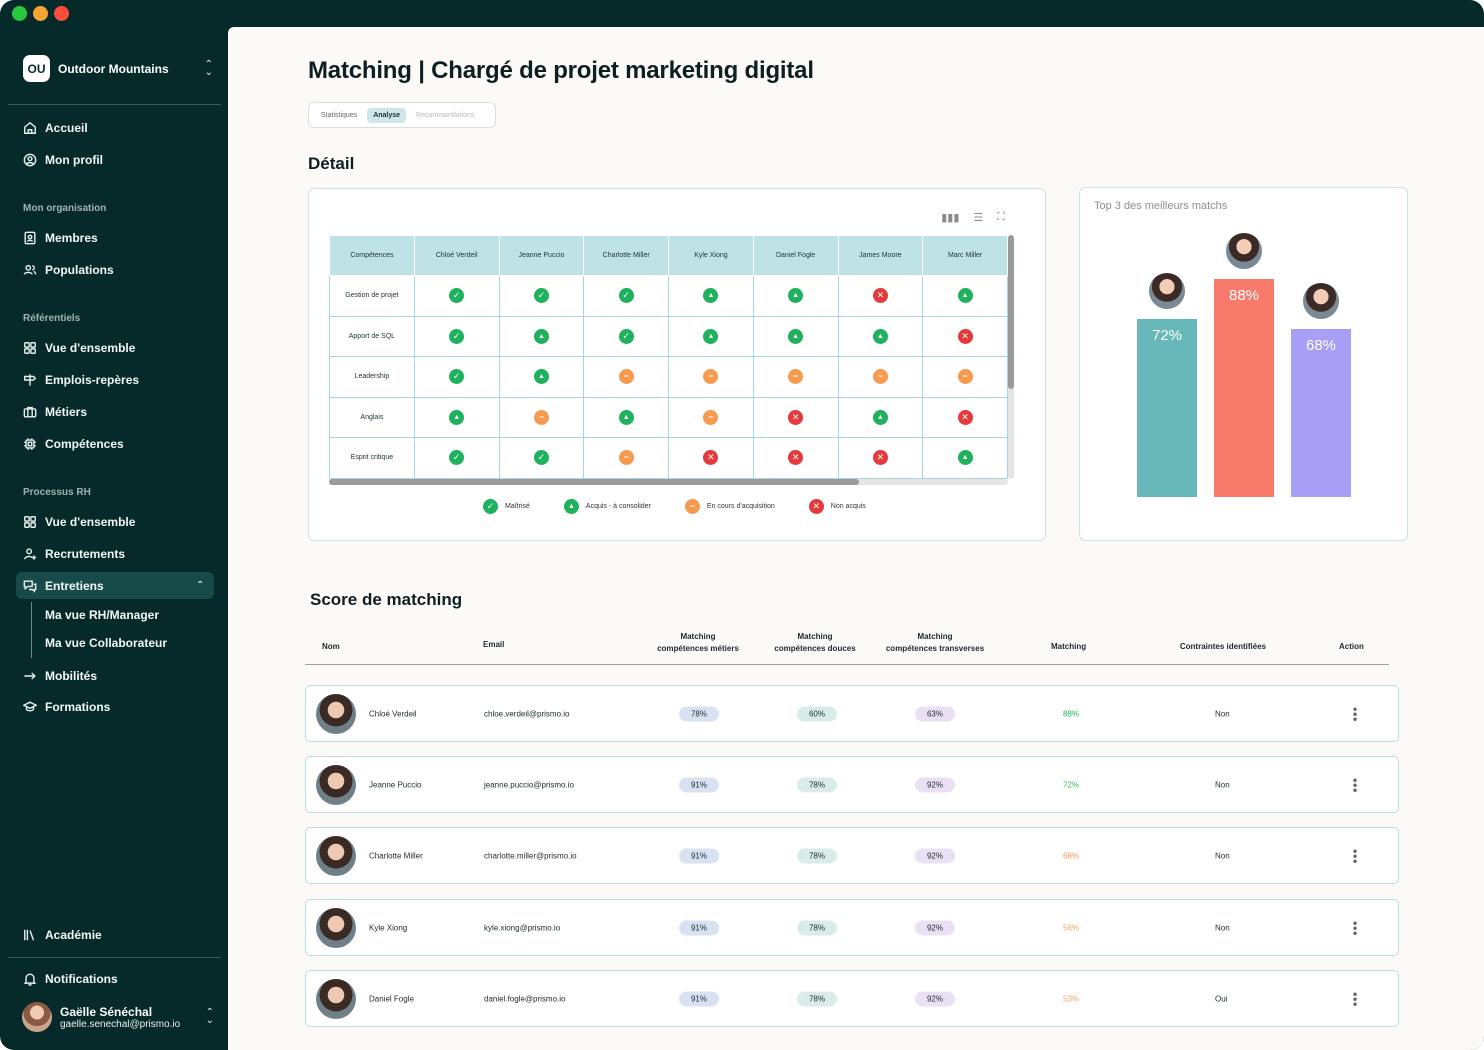 The height and width of the screenshot is (1050, 1484). I want to click on sidebar-item-metiers: Métiers, so click(55, 412).